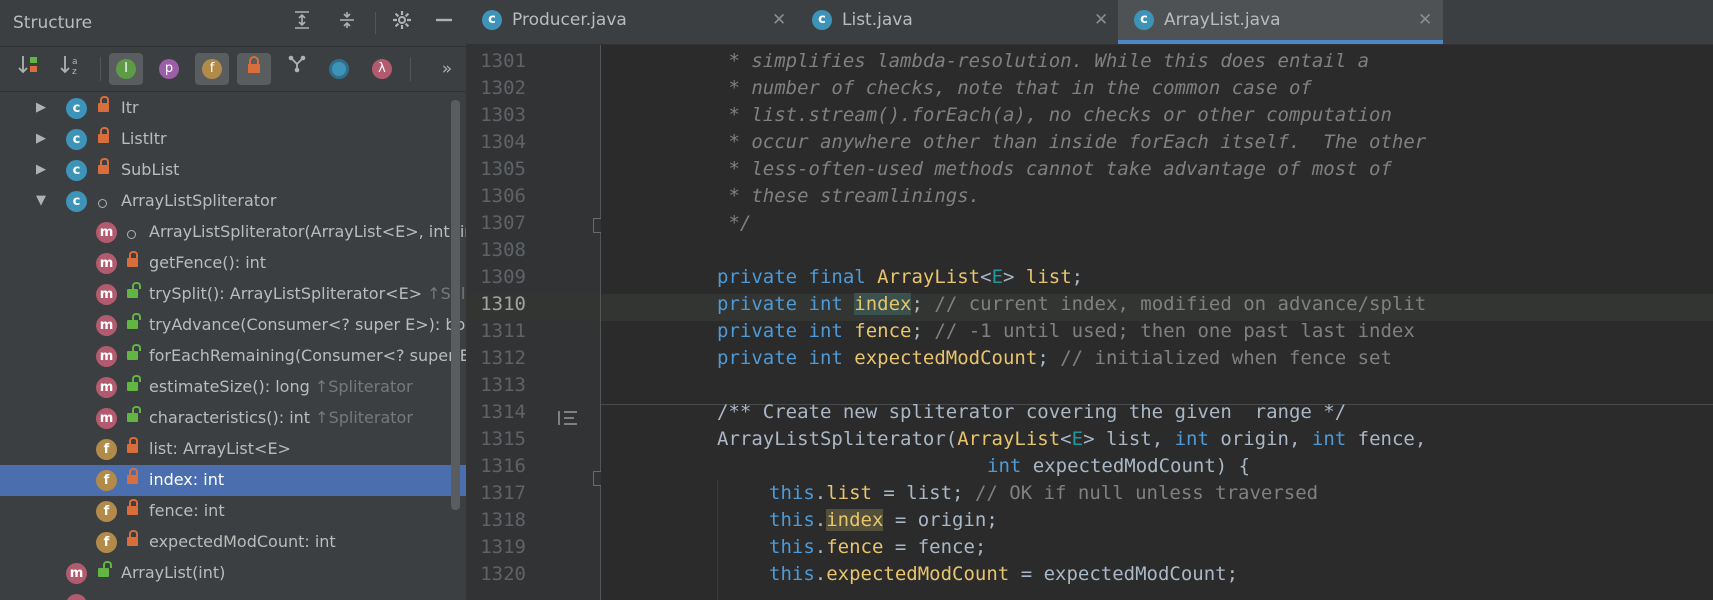 The height and width of the screenshot is (600, 1713). I want to click on tree-item-field-expectedmodcount: f expectedModCount: int, so click(233, 542).